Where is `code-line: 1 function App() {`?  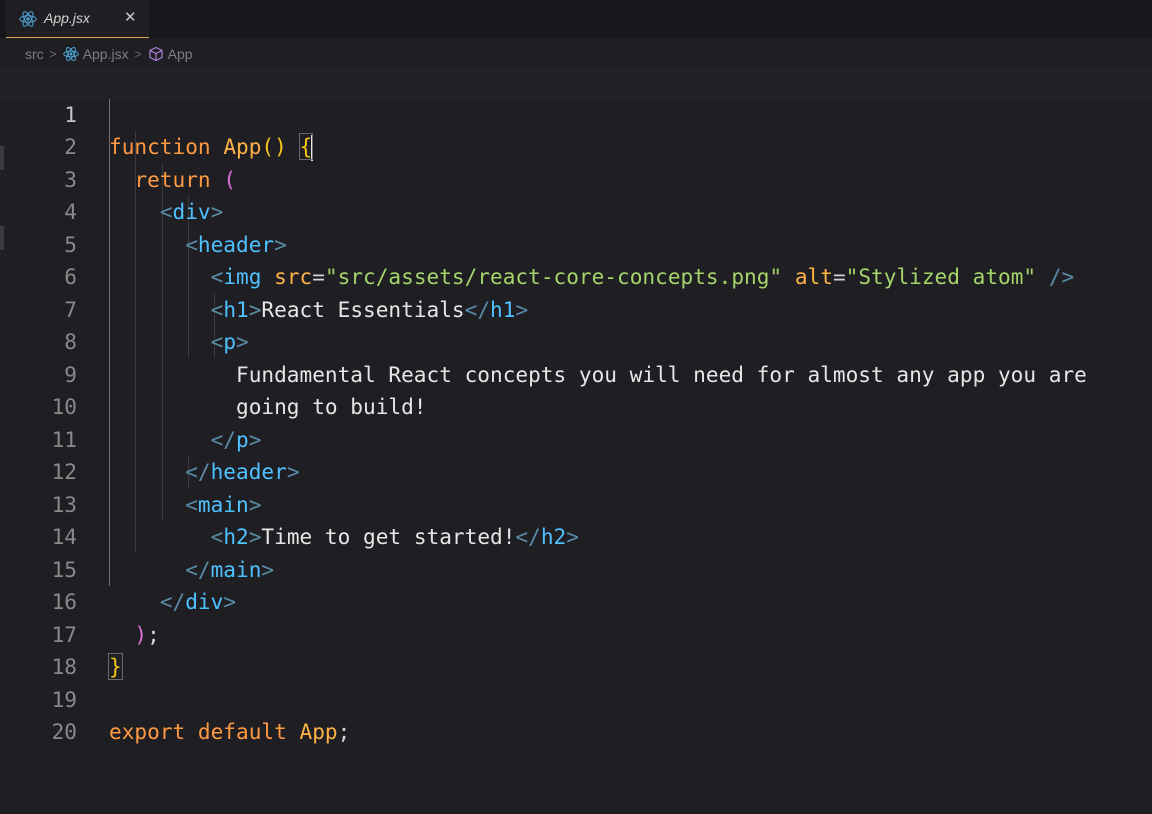
code-line: 1 function App() { is located at coordinates (576, 113).